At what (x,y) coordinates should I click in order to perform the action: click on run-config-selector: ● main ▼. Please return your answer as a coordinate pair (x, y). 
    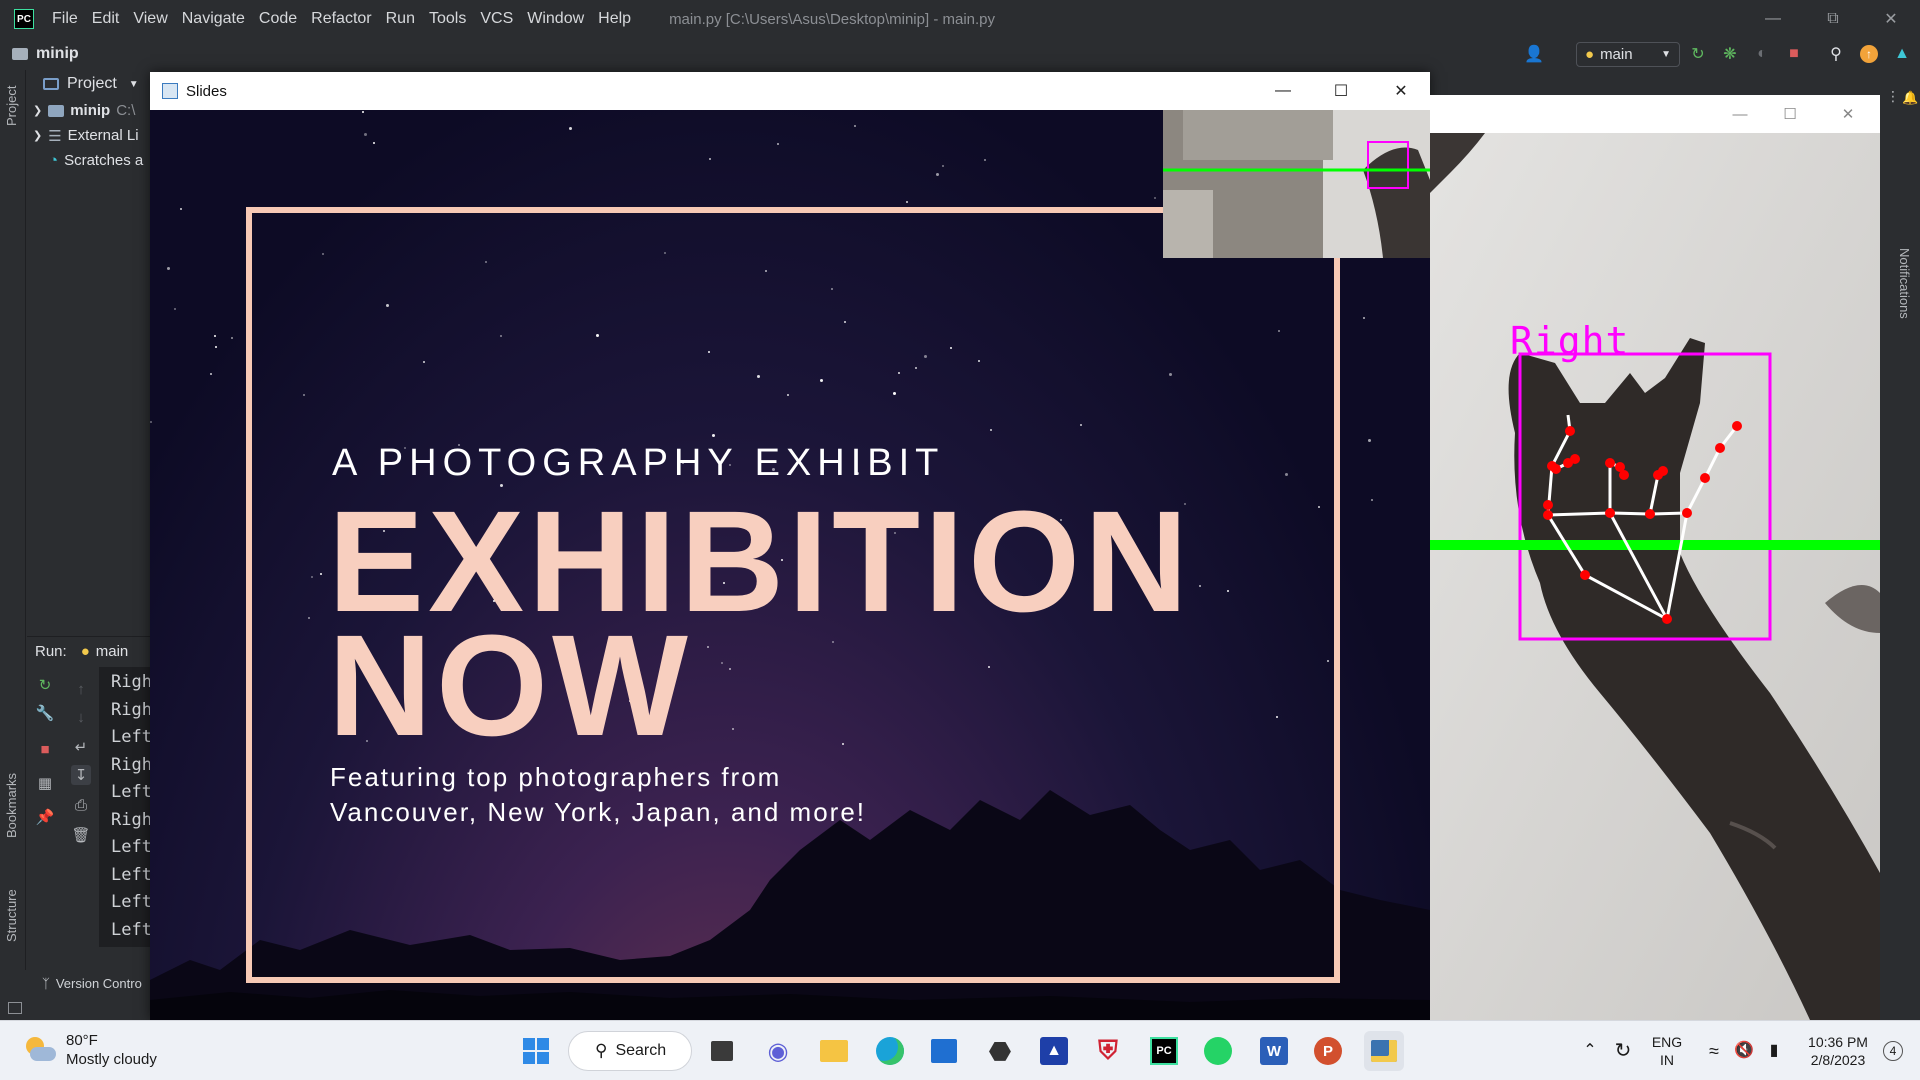
    Looking at the image, I should click on (1628, 54).